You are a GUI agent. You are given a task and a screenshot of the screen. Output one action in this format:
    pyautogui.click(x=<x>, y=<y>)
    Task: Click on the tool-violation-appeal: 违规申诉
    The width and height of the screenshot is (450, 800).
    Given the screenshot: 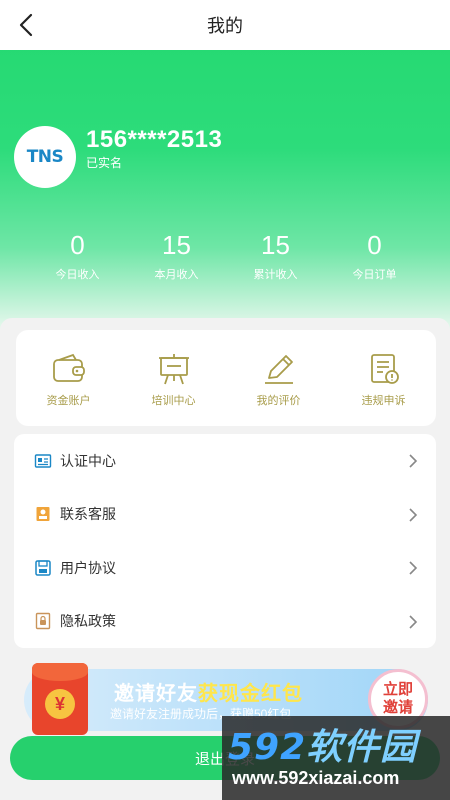 What is the action you would take?
    pyautogui.click(x=383, y=378)
    